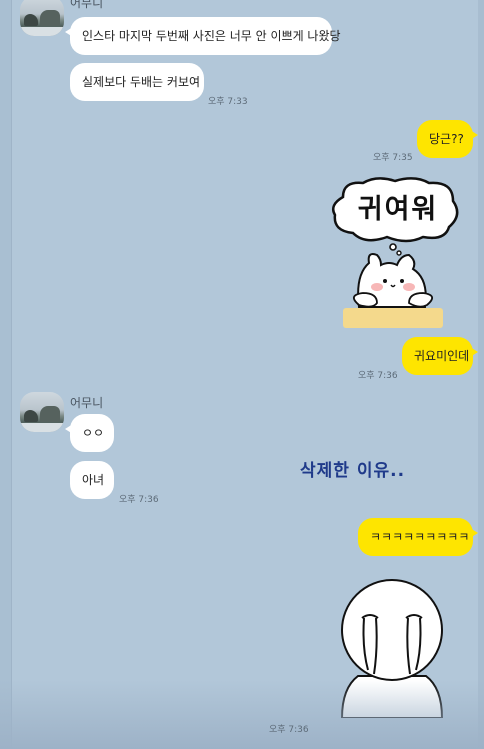 The height and width of the screenshot is (749, 484). Describe the element at coordinates (393, 158) in the screenshot. I see `message-time: 오후 7:35` at that location.